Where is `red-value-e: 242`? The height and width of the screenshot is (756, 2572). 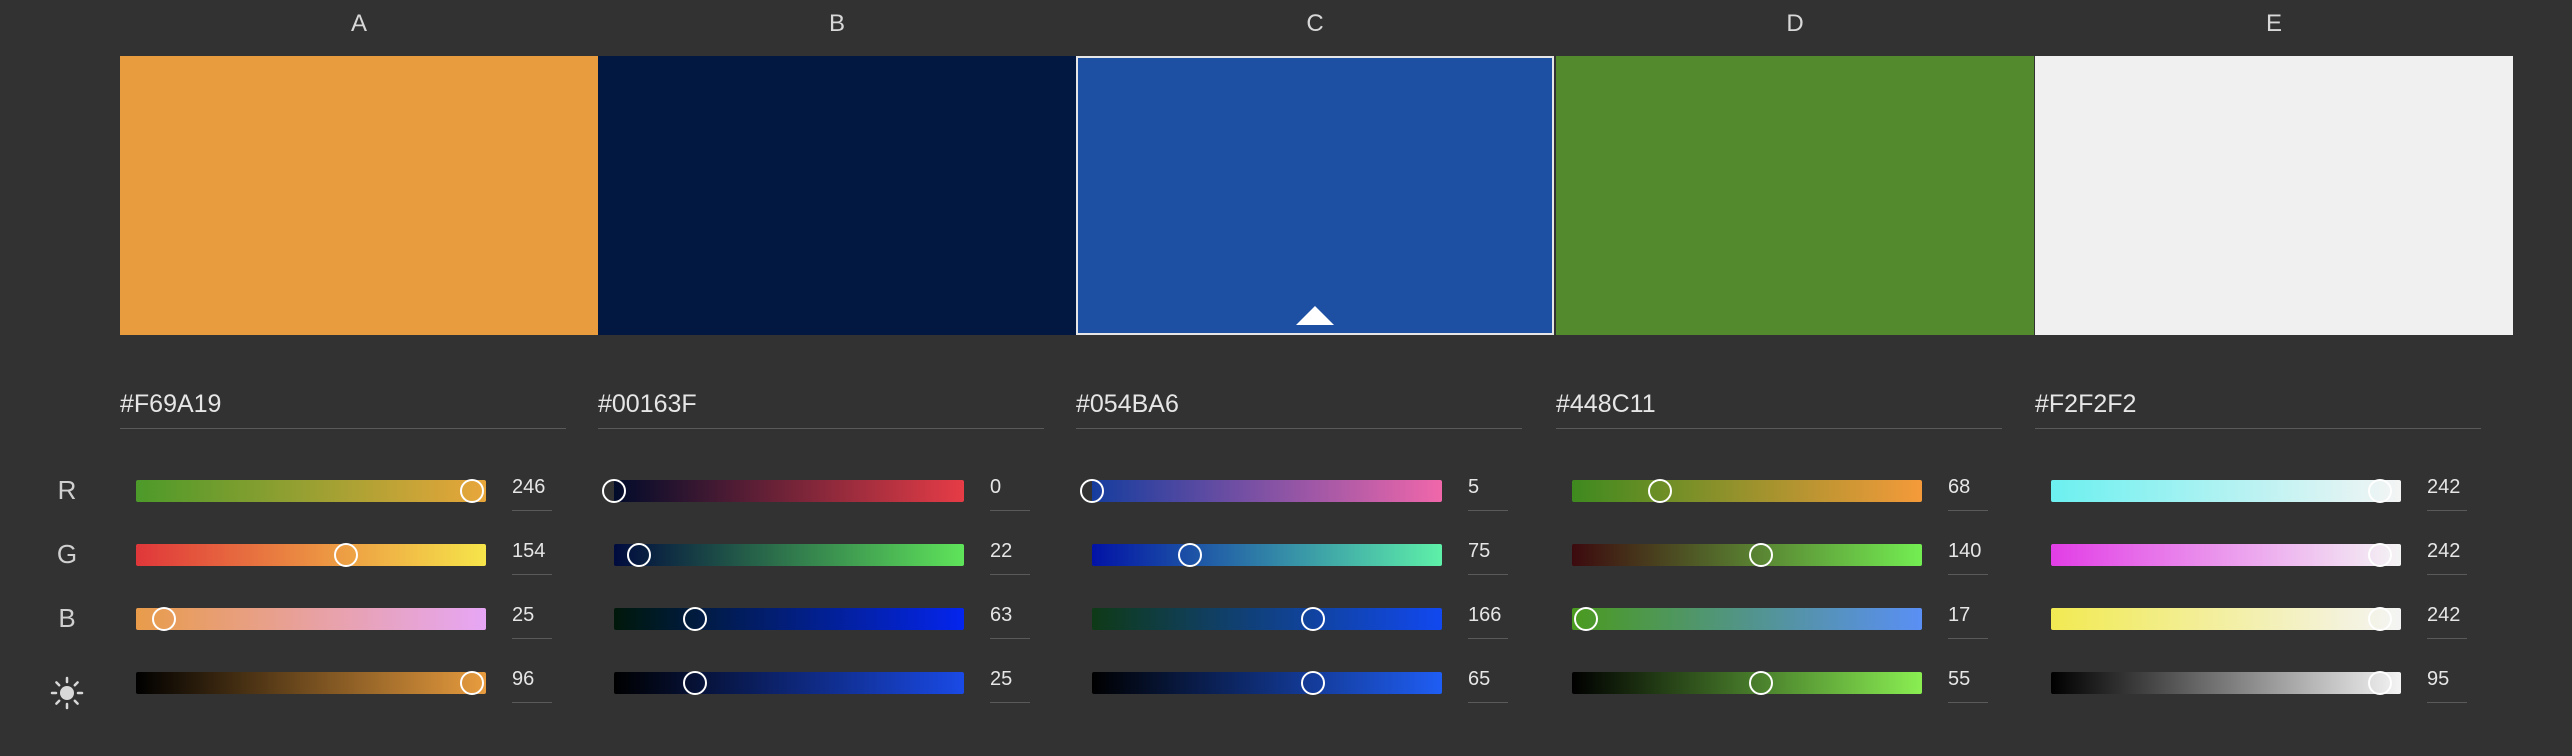
red-value-e: 242 is located at coordinates (2447, 493).